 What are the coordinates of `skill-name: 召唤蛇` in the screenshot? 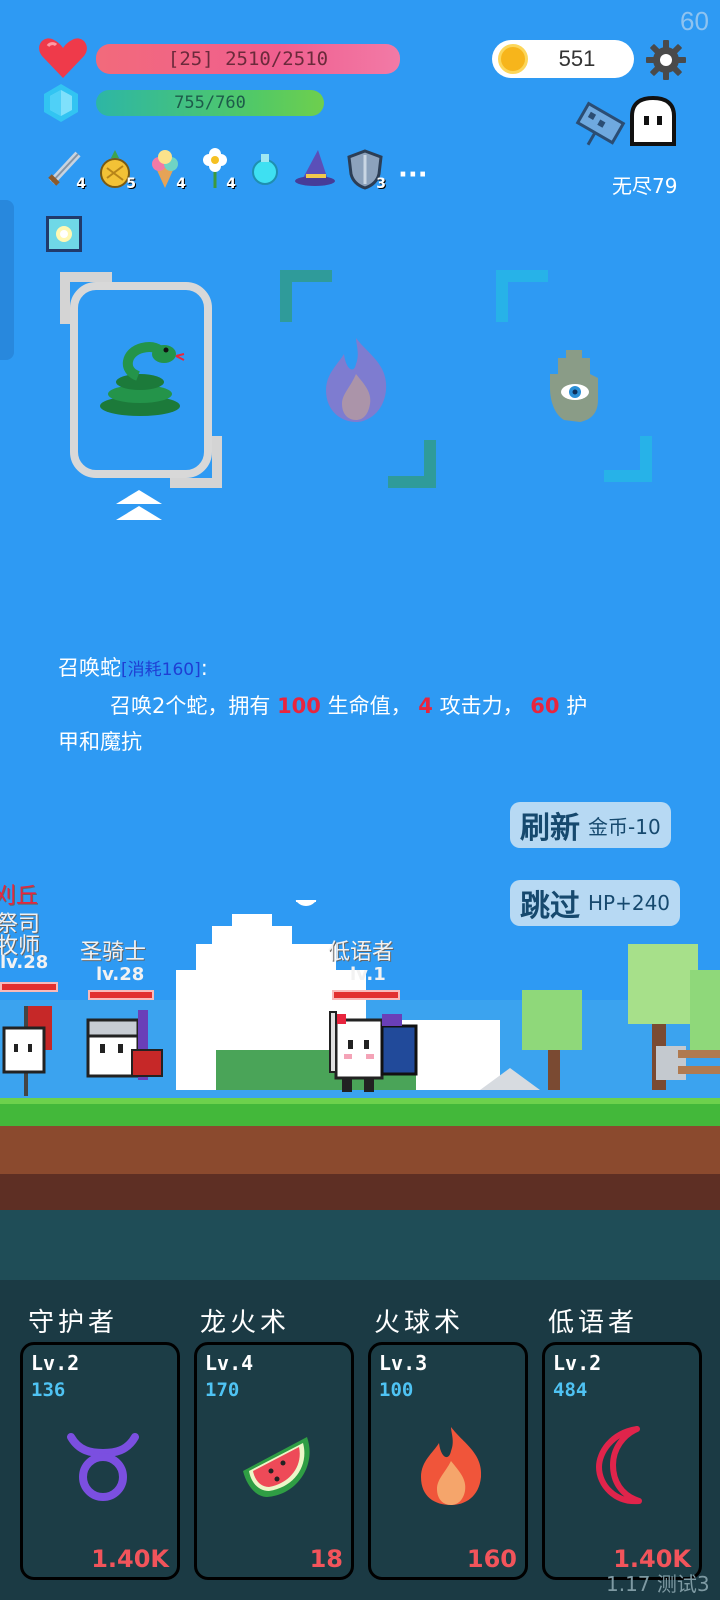 It's located at (89, 668).